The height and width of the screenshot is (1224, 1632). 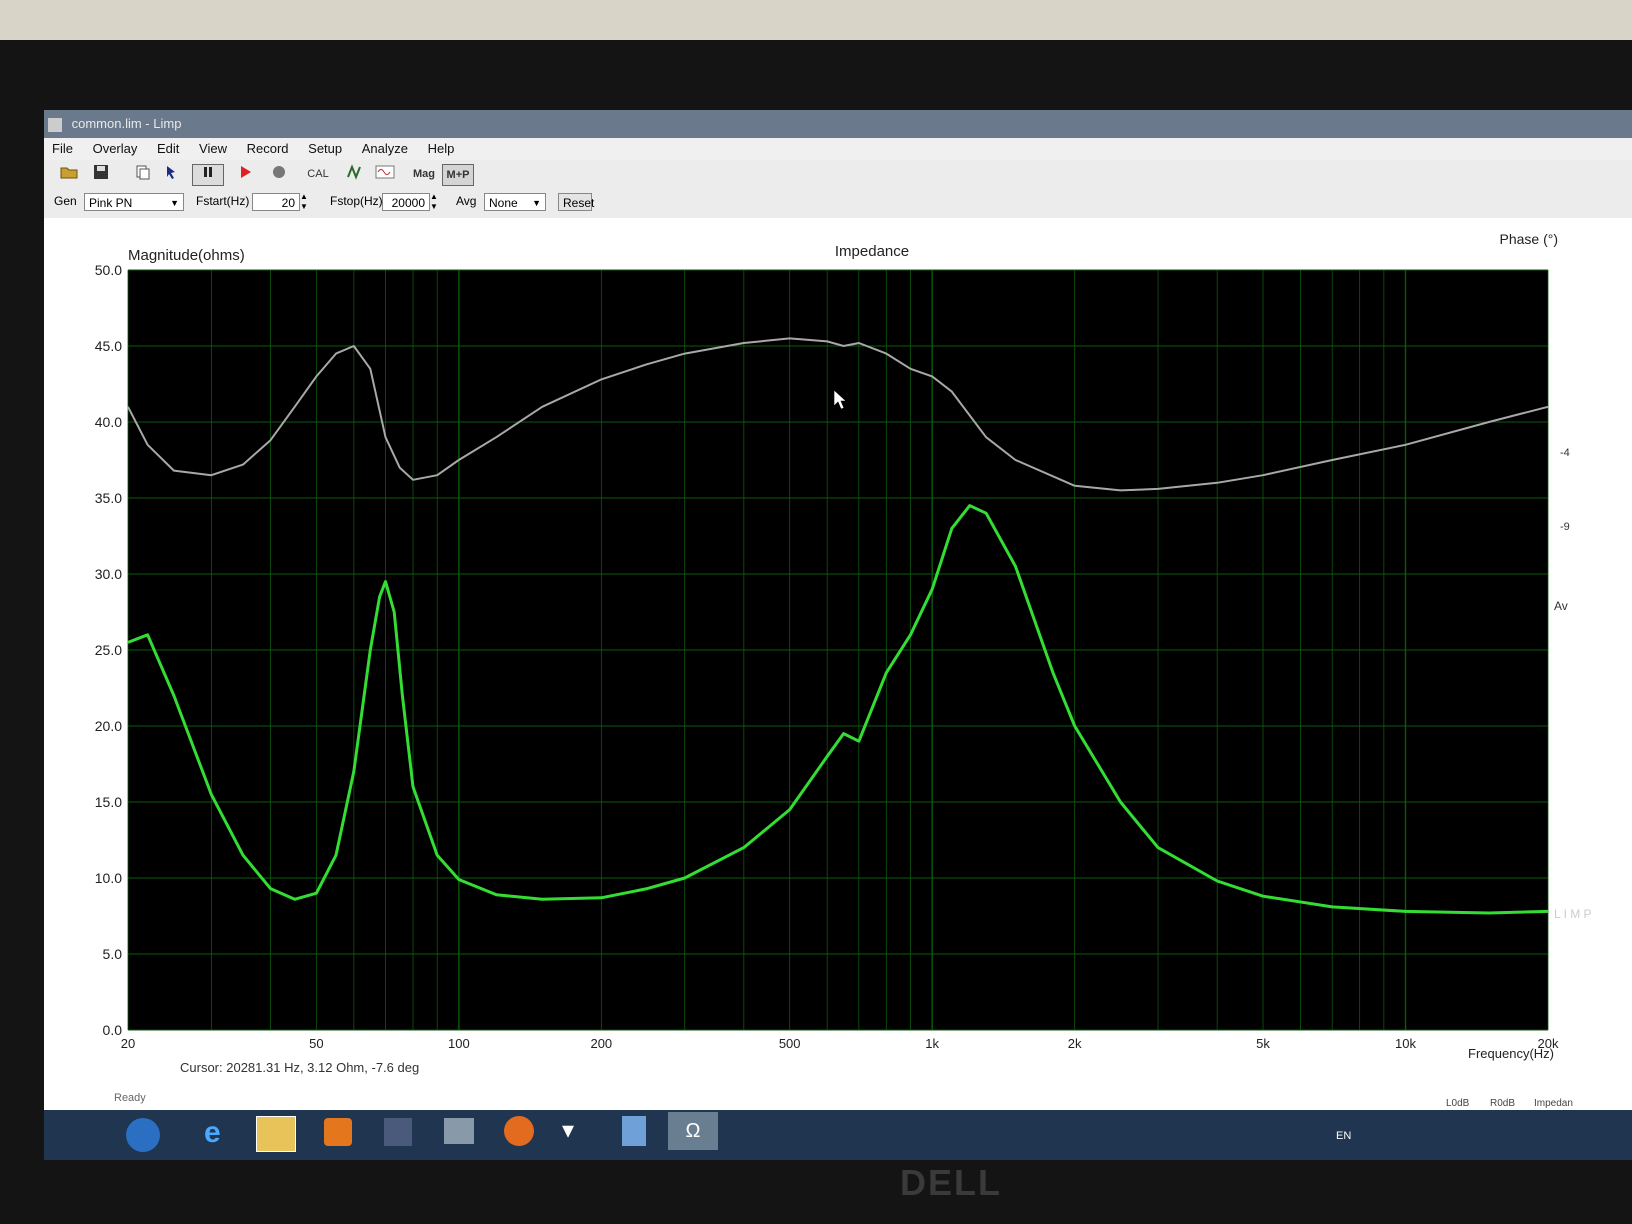 What do you see at coordinates (213, 148) in the screenshot?
I see `menu-view: View` at bounding box center [213, 148].